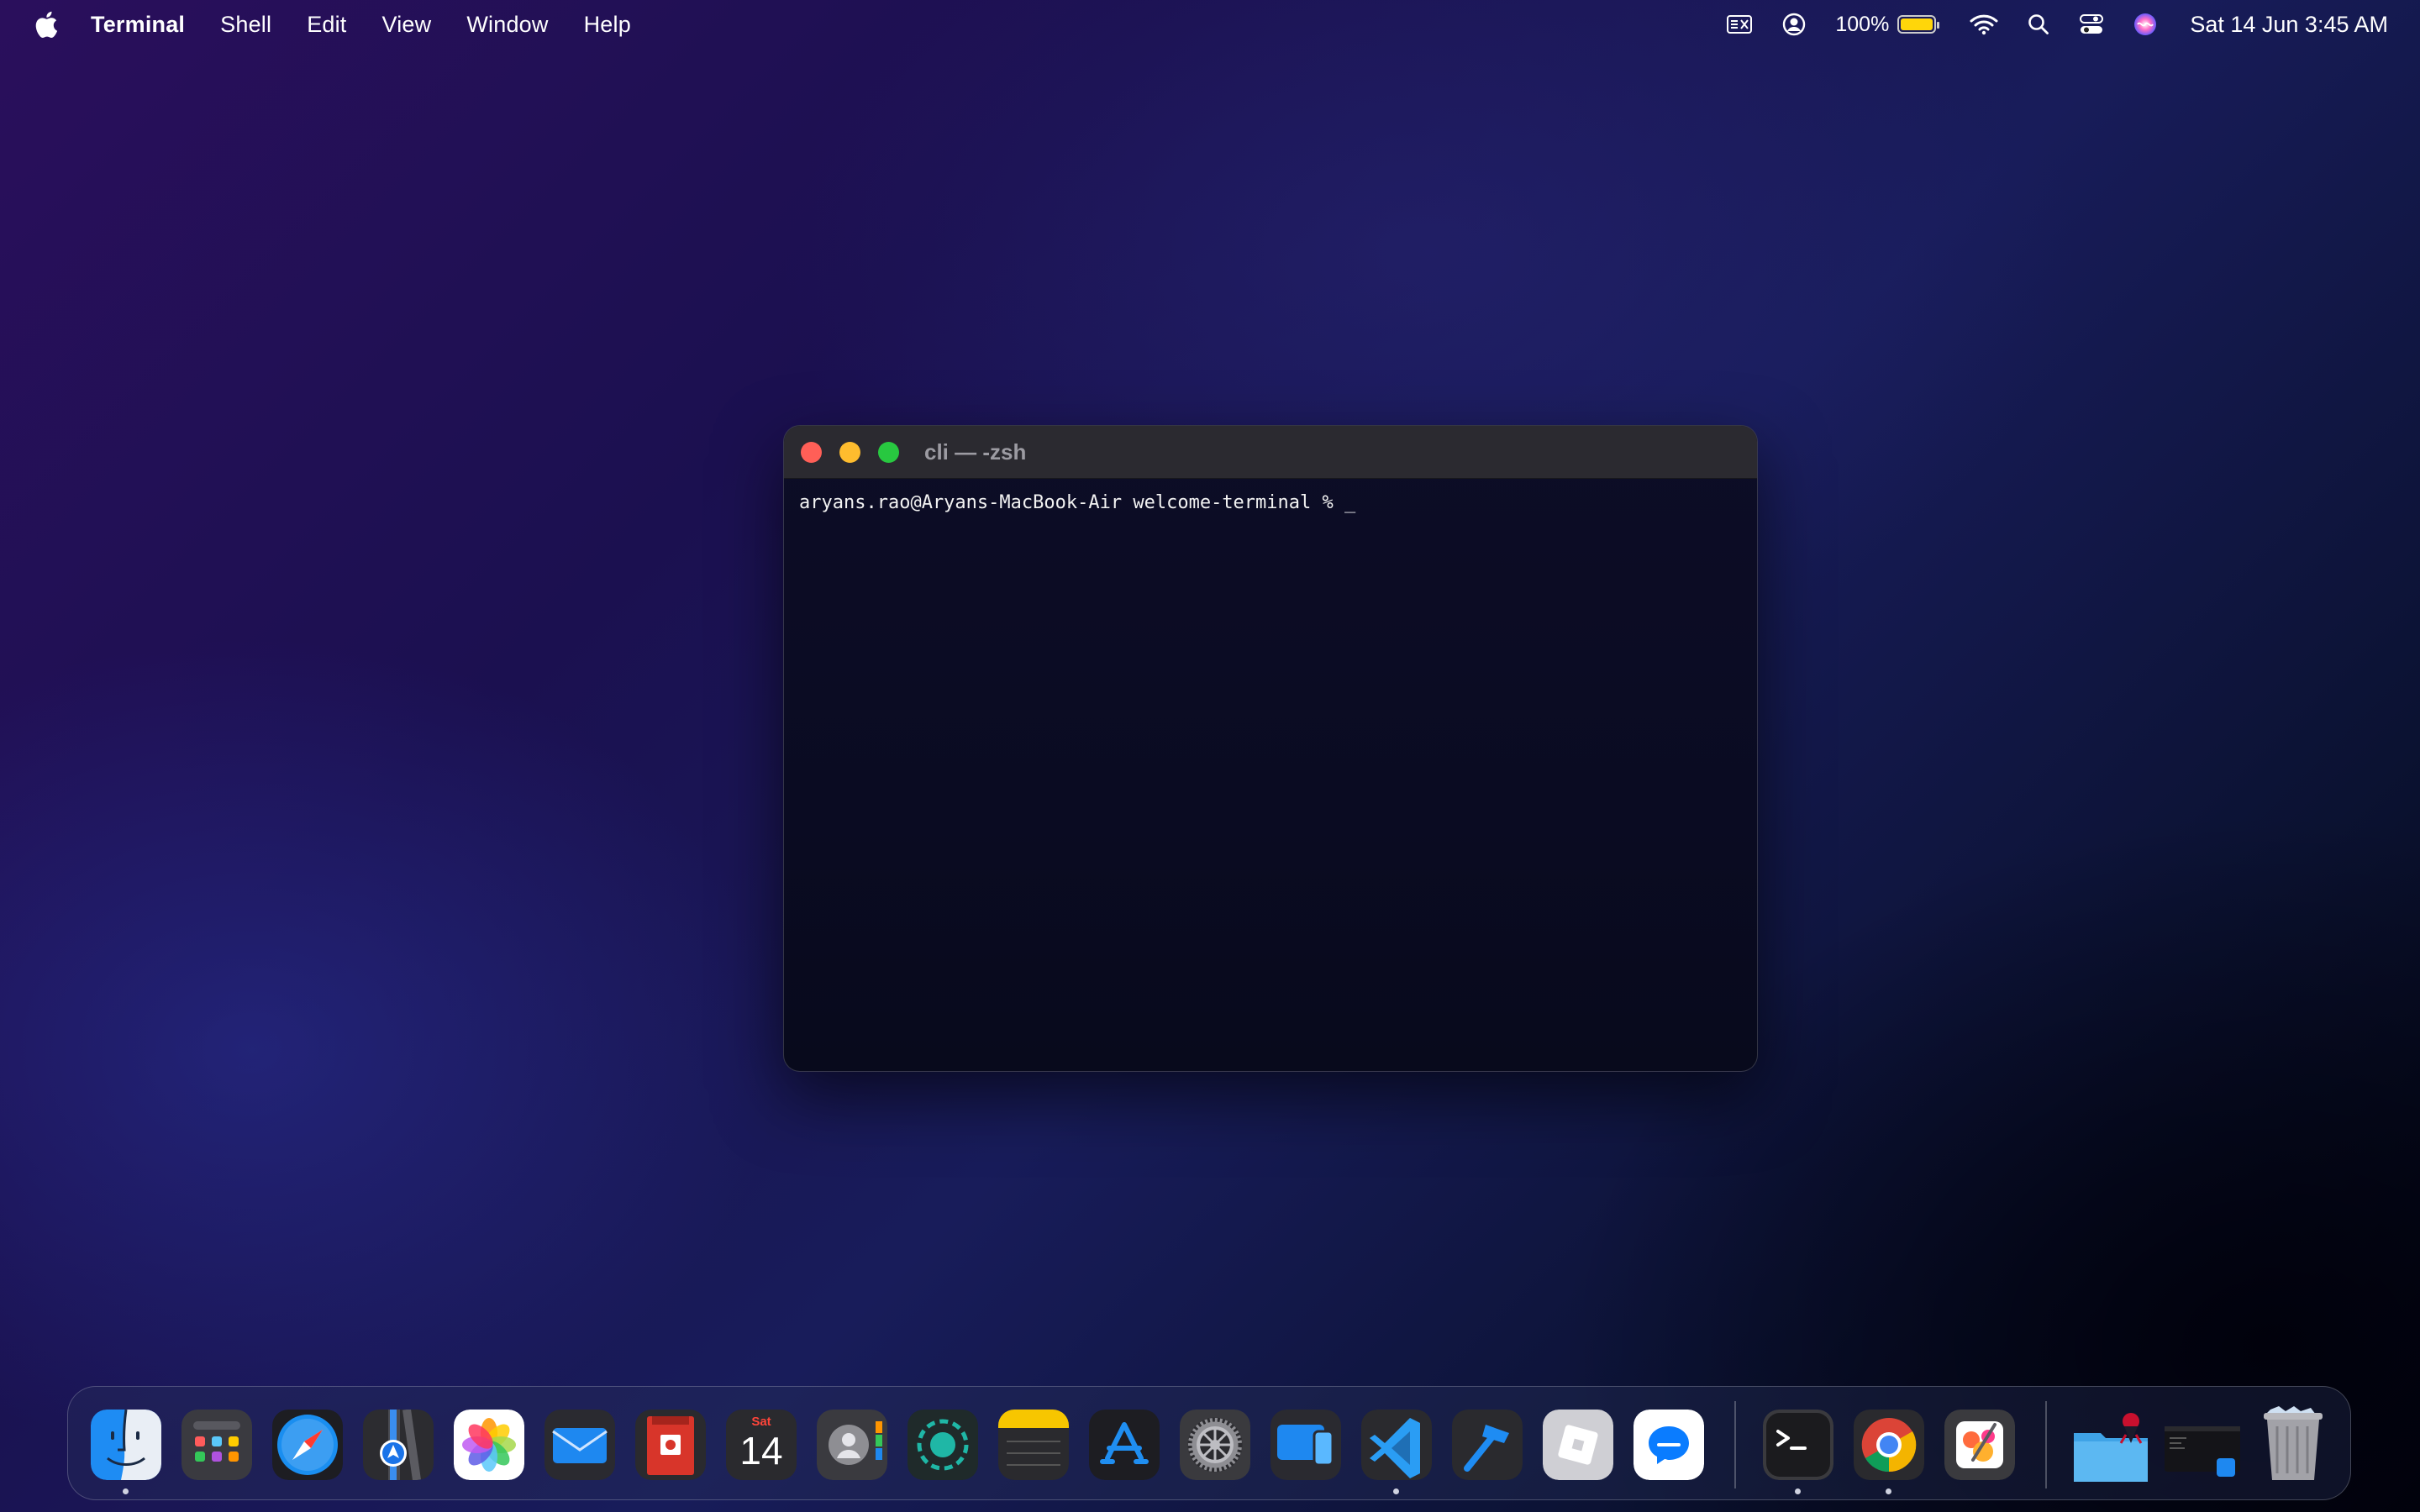  What do you see at coordinates (849, 452) in the screenshot?
I see `minimize-button` at bounding box center [849, 452].